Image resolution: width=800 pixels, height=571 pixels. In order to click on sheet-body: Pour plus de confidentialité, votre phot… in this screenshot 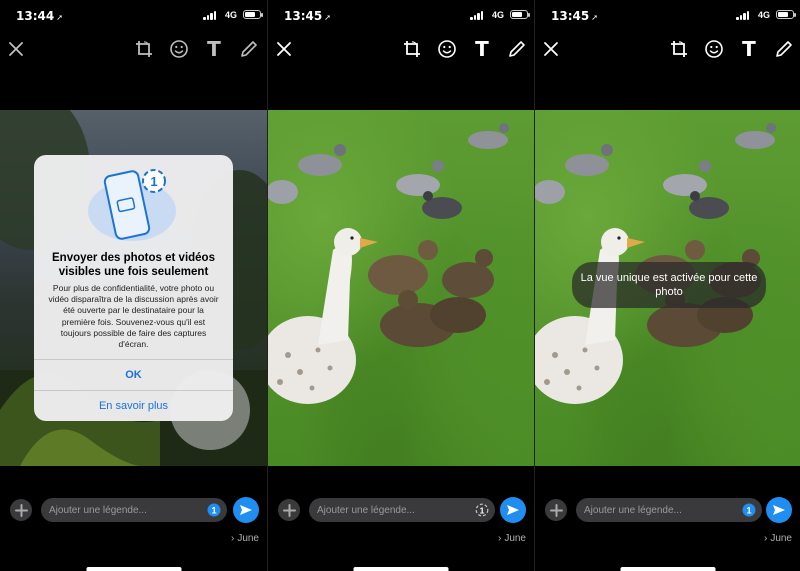, I will do `click(133, 316)`.